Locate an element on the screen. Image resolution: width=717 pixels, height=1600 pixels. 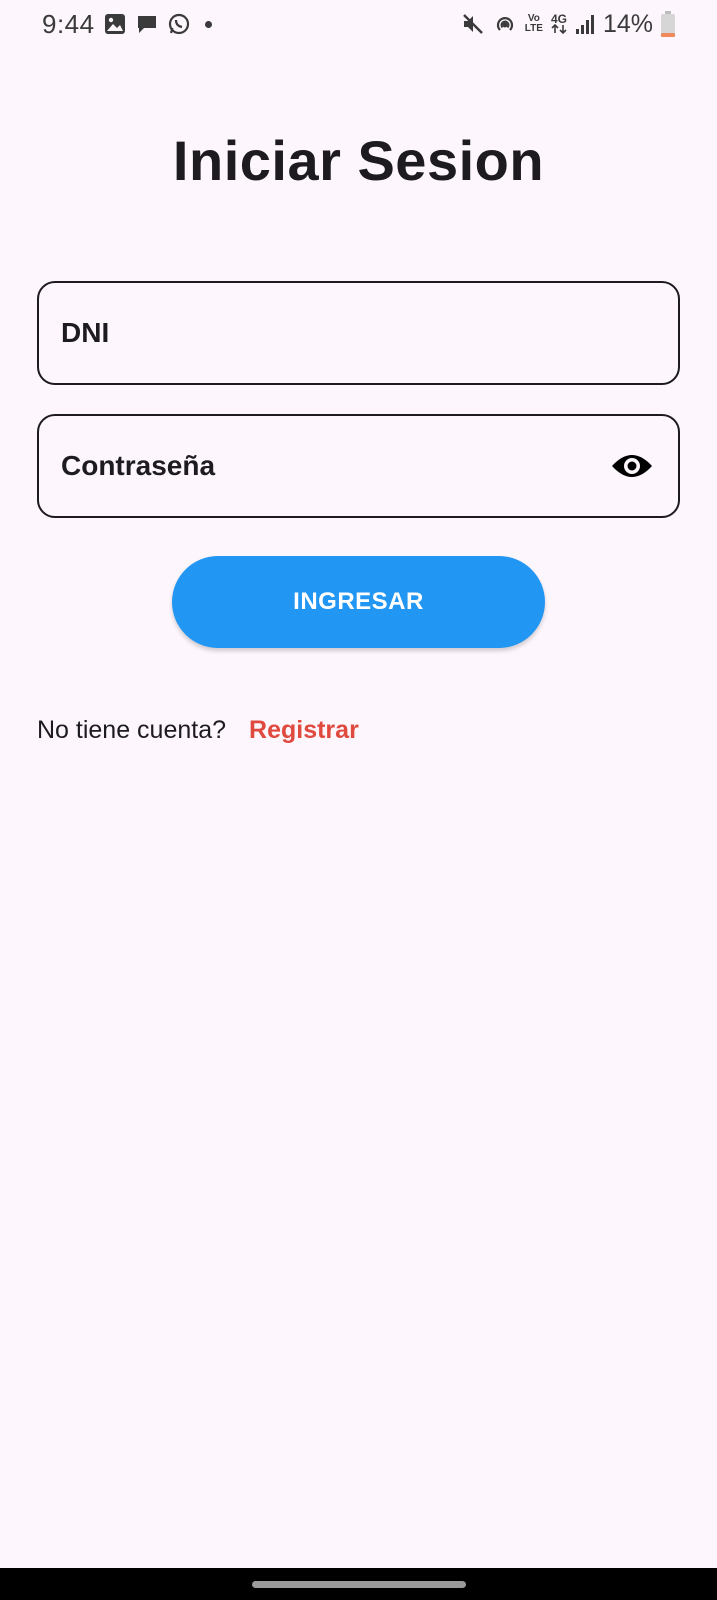
volte-icon: Vo LTE is located at coordinates (534, 24).